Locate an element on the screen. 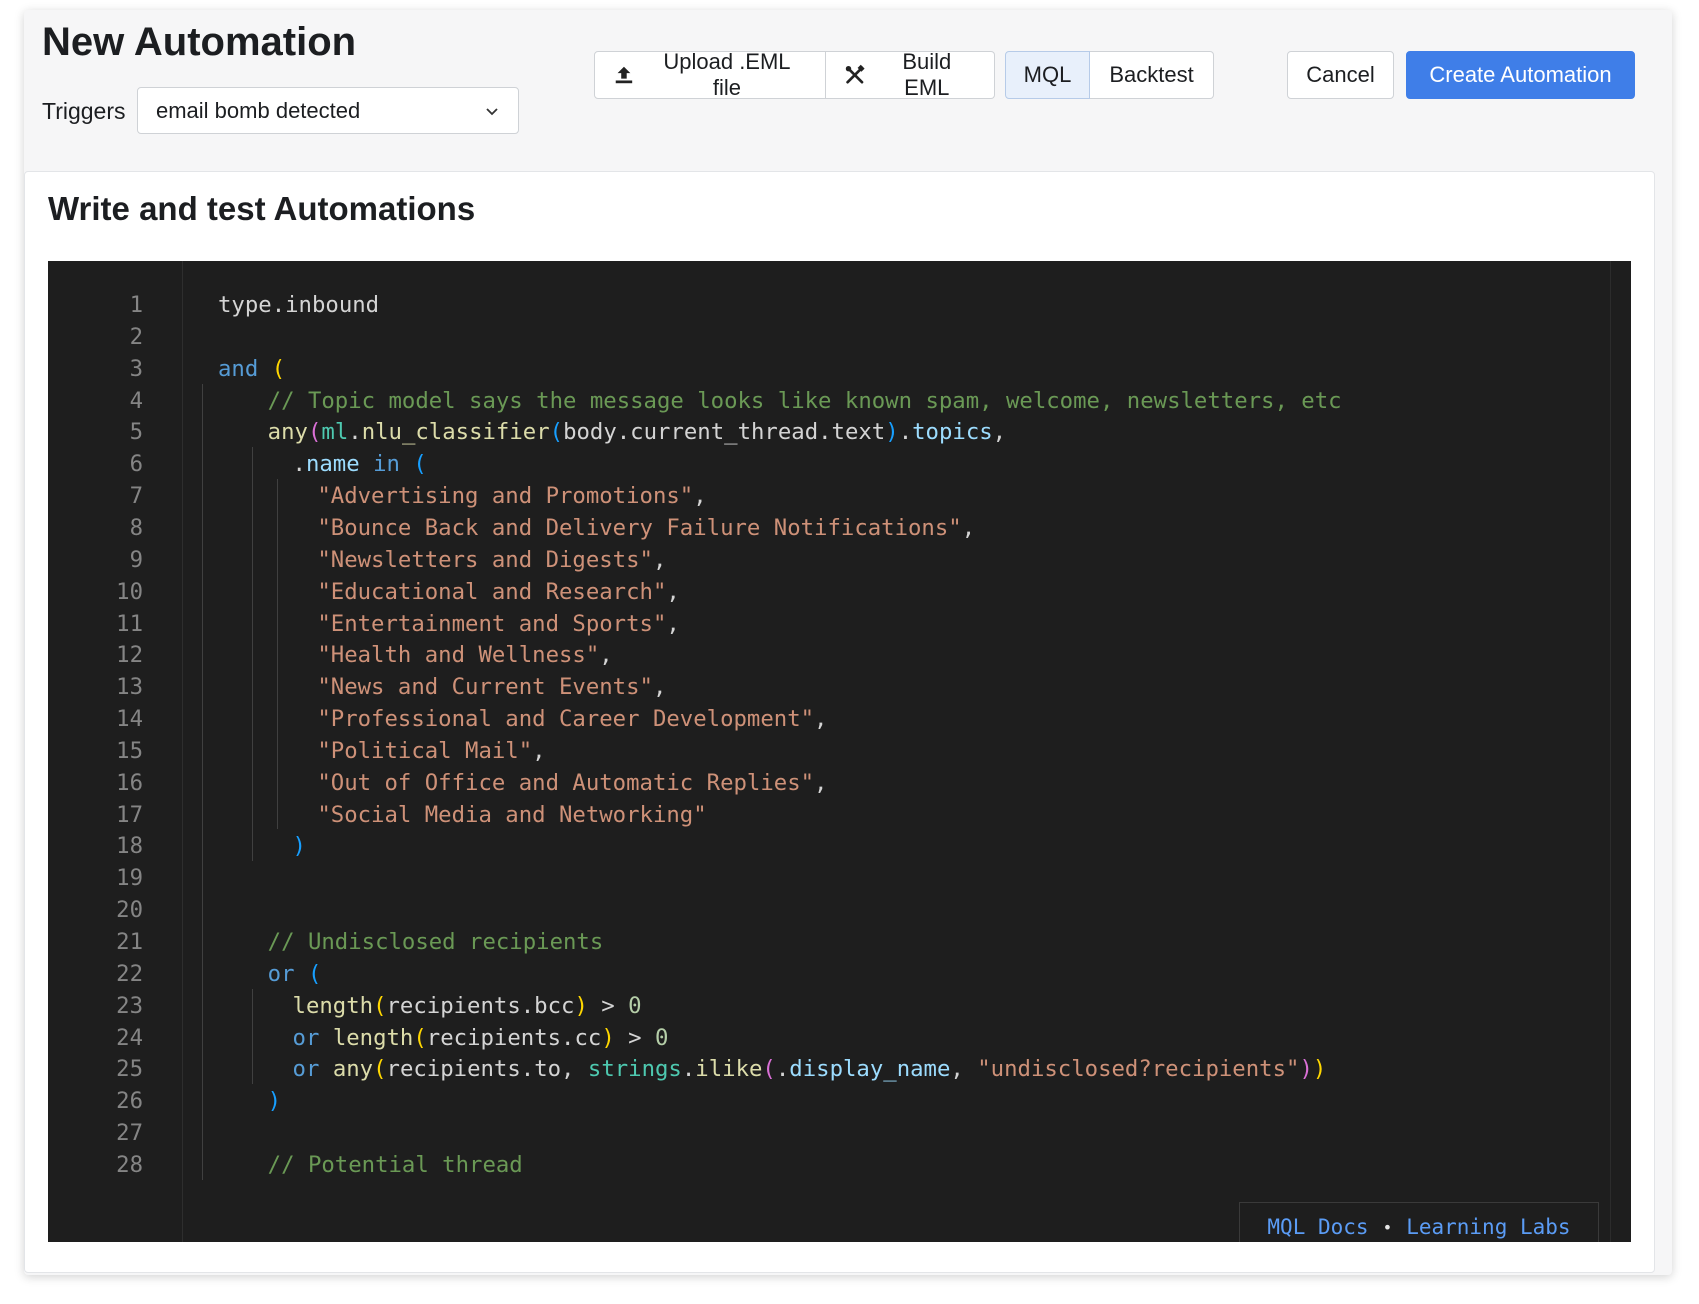 This screenshot has width=1699, height=1304. code-line: 28 // Potential thread is located at coordinates (839, 1165).